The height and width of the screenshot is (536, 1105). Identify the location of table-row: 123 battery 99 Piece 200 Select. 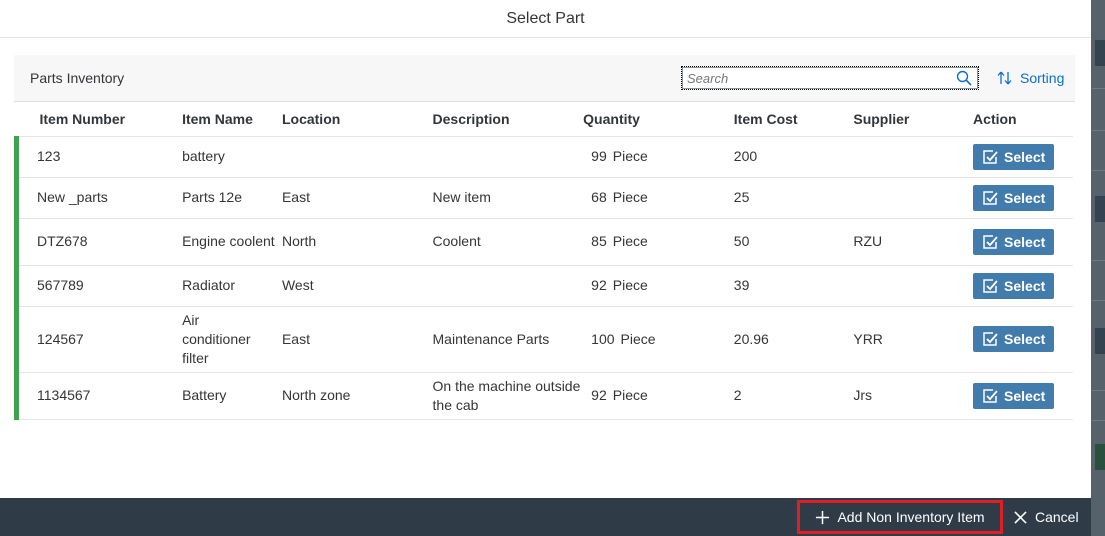
(543, 157).